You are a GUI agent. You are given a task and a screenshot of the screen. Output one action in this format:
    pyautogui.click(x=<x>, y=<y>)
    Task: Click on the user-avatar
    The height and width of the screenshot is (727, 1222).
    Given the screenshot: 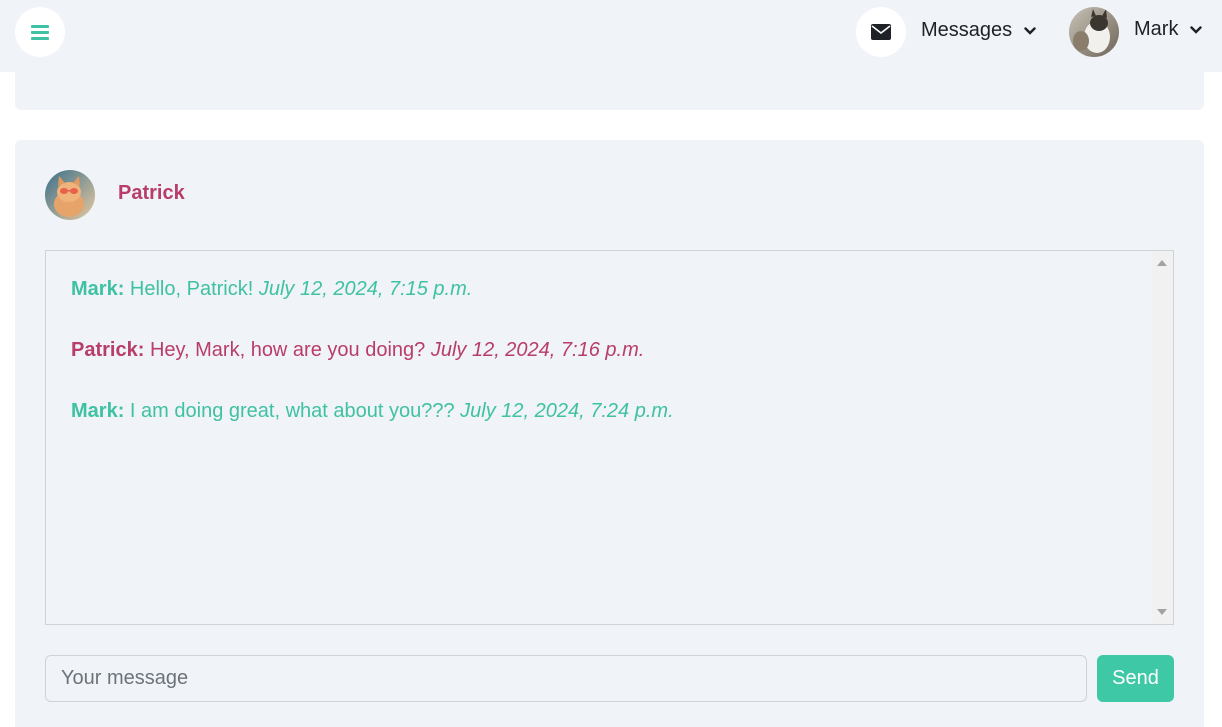 What is the action you would take?
    pyautogui.click(x=1094, y=32)
    